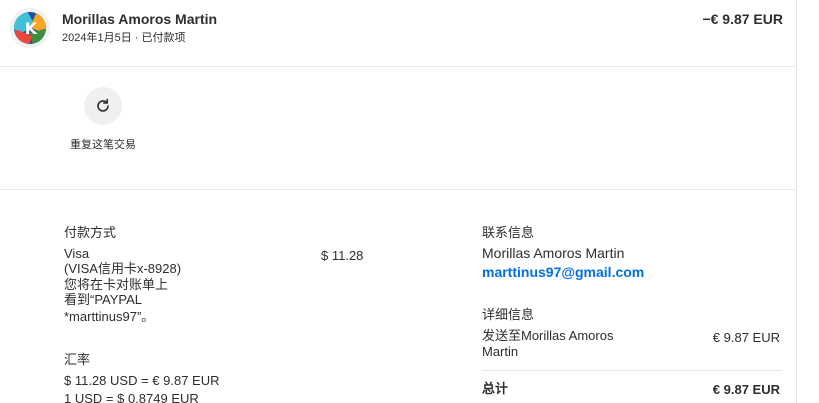 This screenshot has height=403, width=819. Describe the element at coordinates (131, 397) in the screenshot. I see `exchange-rate-line: 1 USD = $ 0.8749 EUR` at that location.